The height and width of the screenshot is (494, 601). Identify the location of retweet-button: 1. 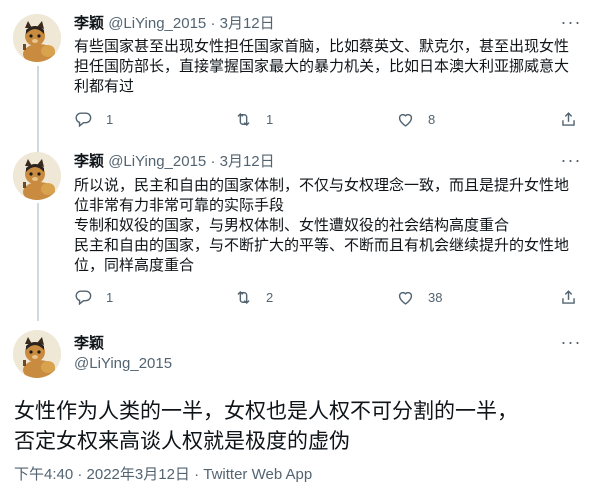
(253, 119).